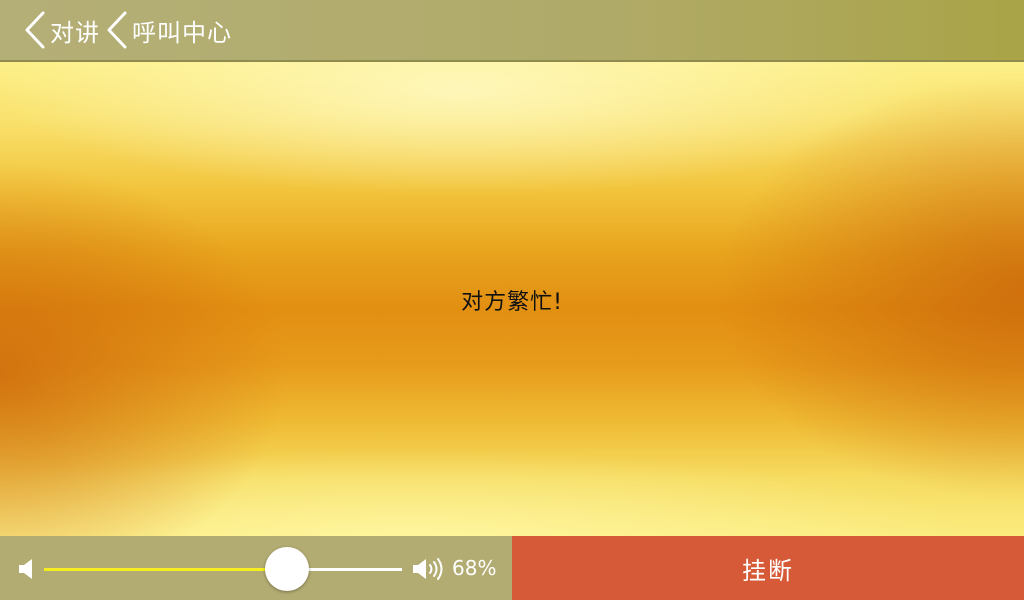 The image size is (1024, 600). I want to click on bottom-bar: 68% 挂断, so click(512, 568).